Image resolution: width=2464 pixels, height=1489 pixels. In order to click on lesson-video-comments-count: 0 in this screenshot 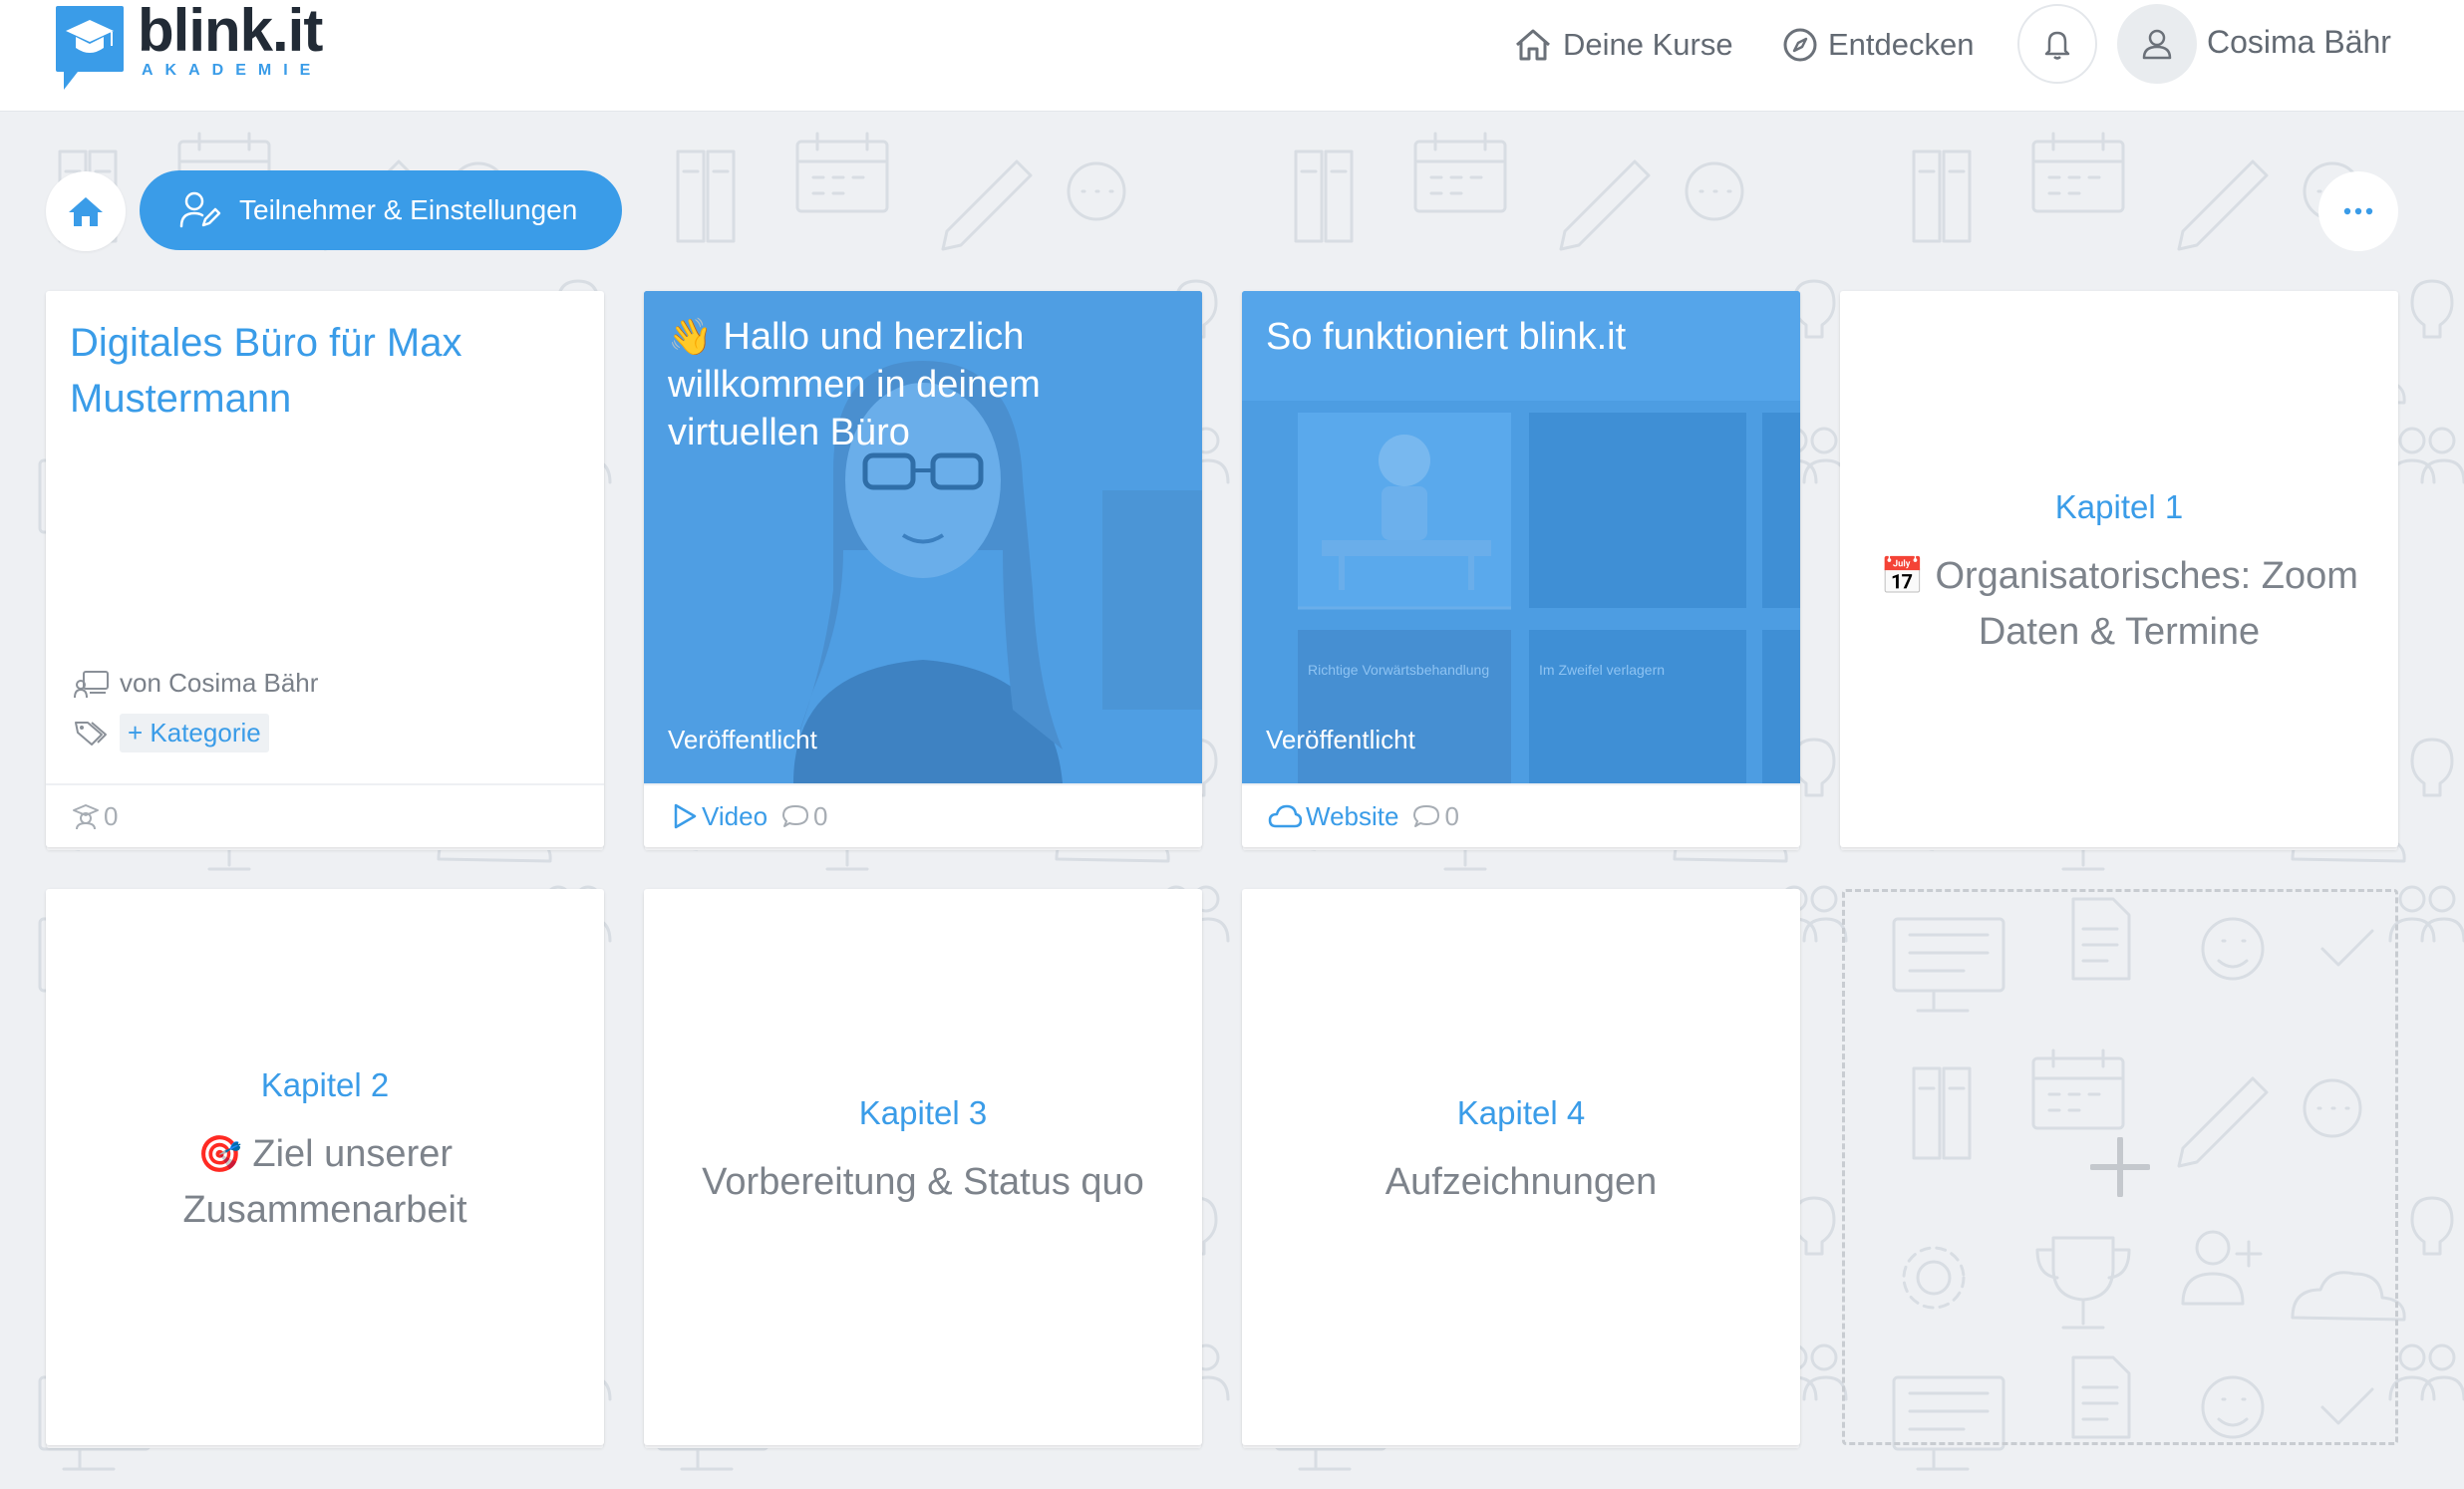, I will do `click(820, 815)`.